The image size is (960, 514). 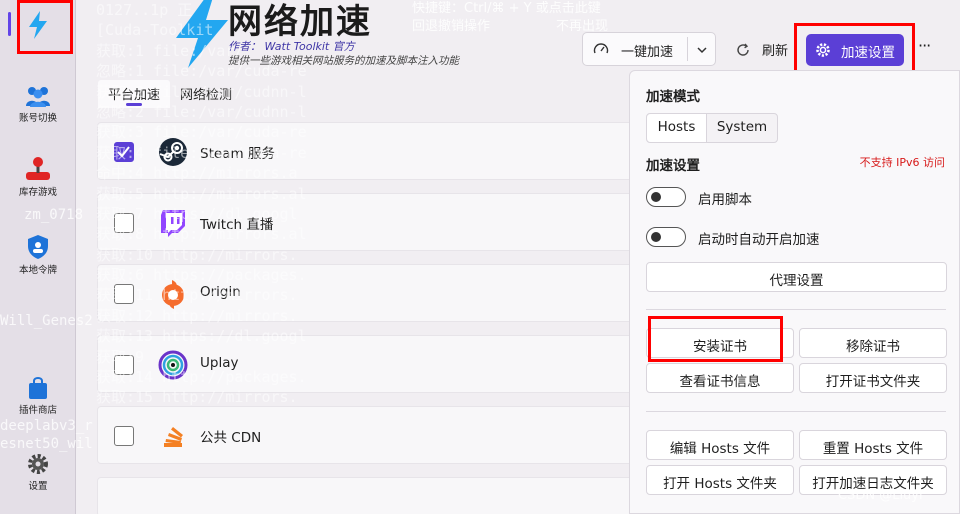 What do you see at coordinates (720, 480) in the screenshot?
I see `open-hosts-folder-button: 打开 Hosts 文件夹` at bounding box center [720, 480].